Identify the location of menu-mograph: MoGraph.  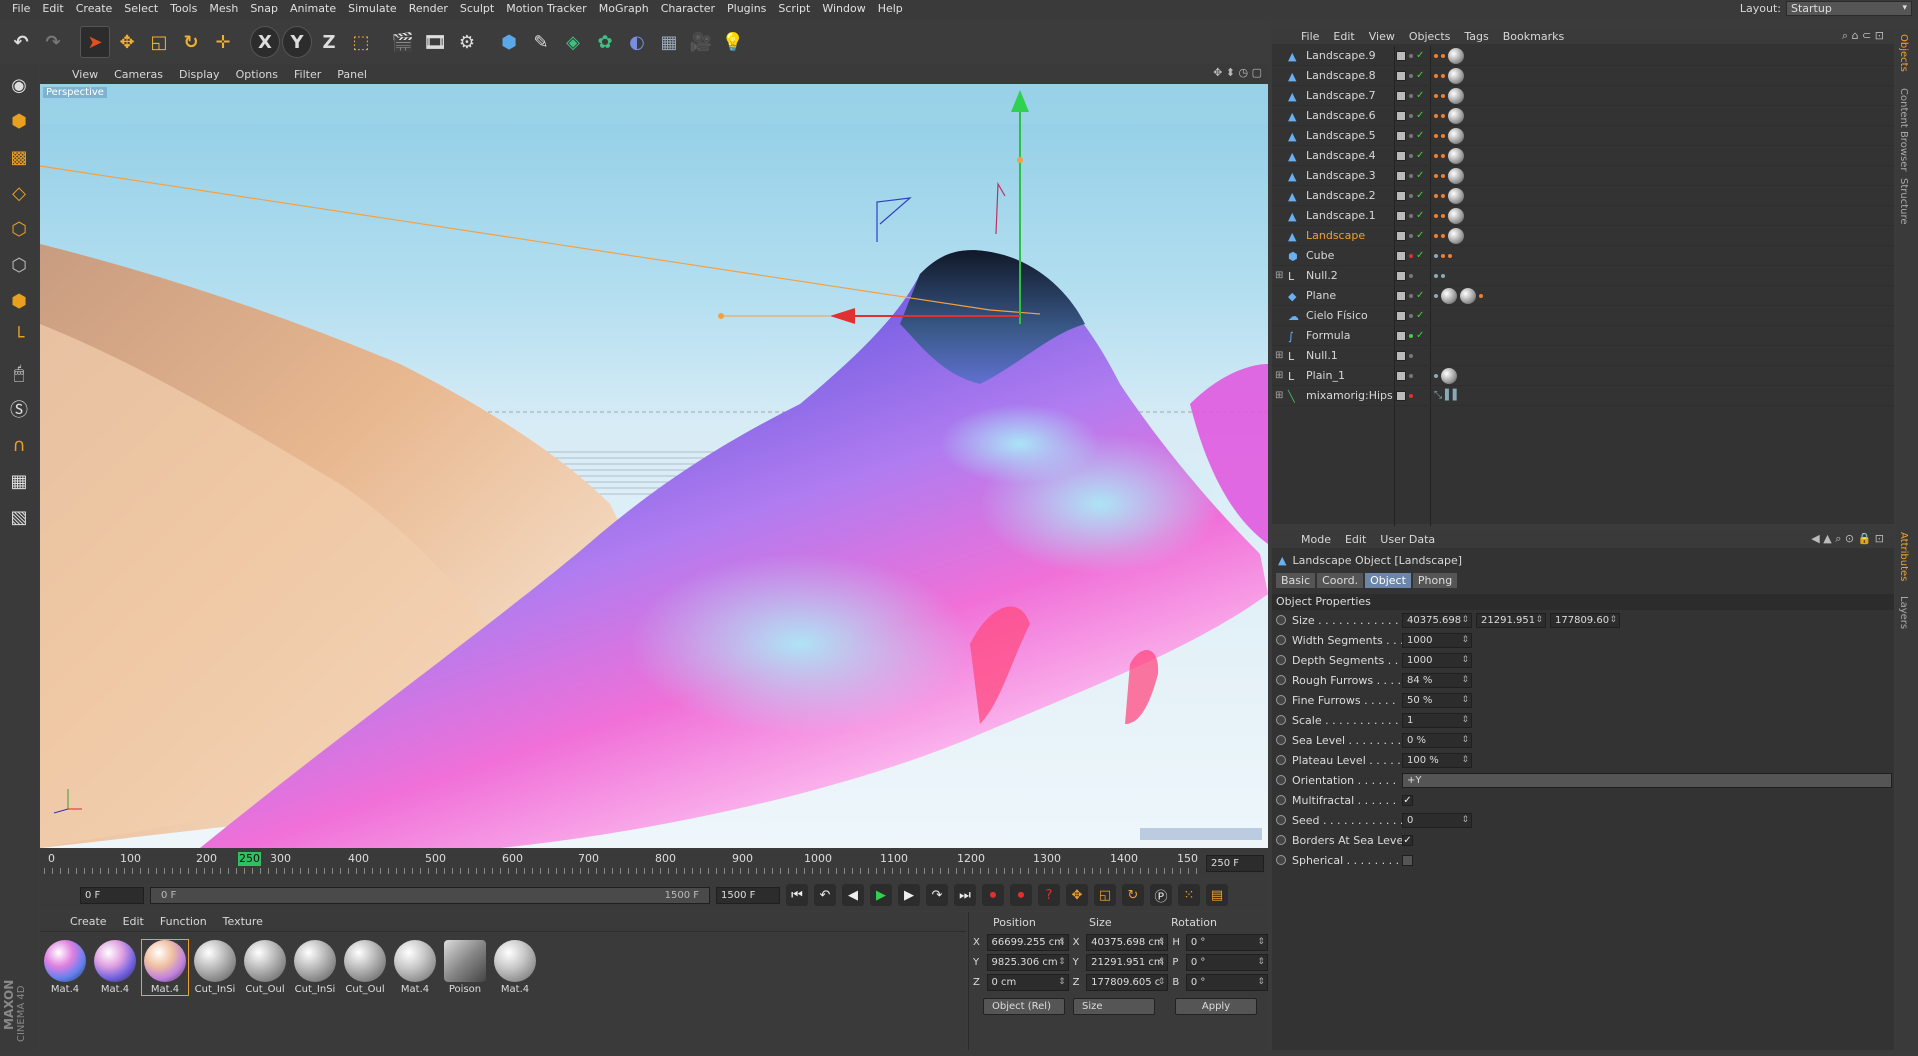
(624, 9).